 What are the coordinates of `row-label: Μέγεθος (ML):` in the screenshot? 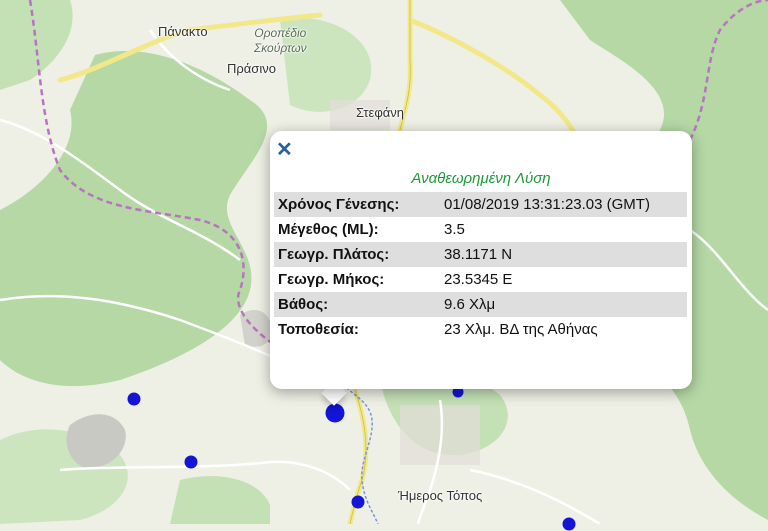 It's located at (357, 229).